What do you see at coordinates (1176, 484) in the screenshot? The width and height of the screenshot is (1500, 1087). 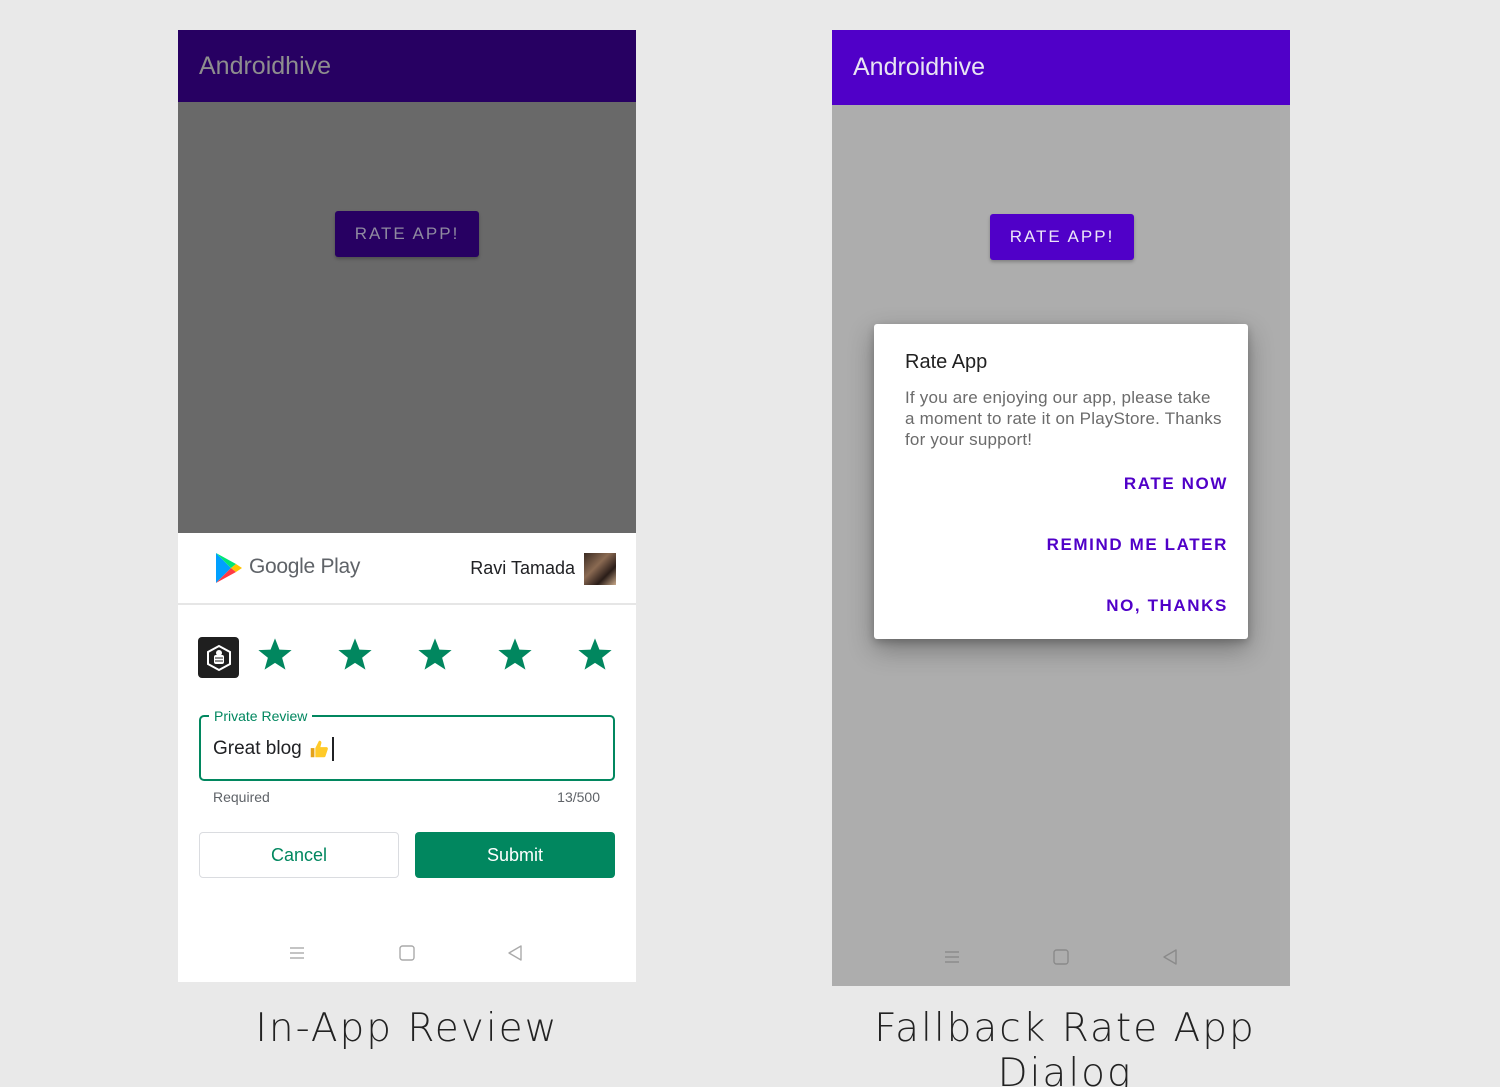 I see `rate-now-button: RATE NOW` at bounding box center [1176, 484].